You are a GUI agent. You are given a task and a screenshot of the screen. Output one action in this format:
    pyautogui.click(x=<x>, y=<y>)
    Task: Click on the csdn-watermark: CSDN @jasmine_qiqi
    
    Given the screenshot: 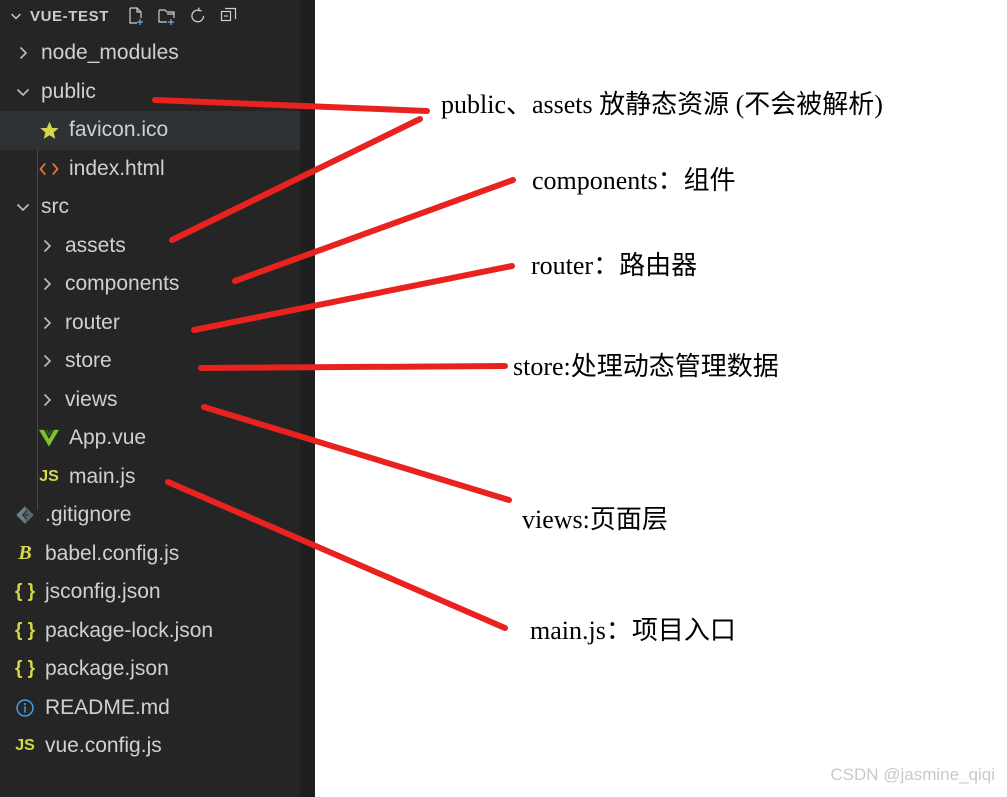 What is the action you would take?
    pyautogui.click(x=912, y=774)
    